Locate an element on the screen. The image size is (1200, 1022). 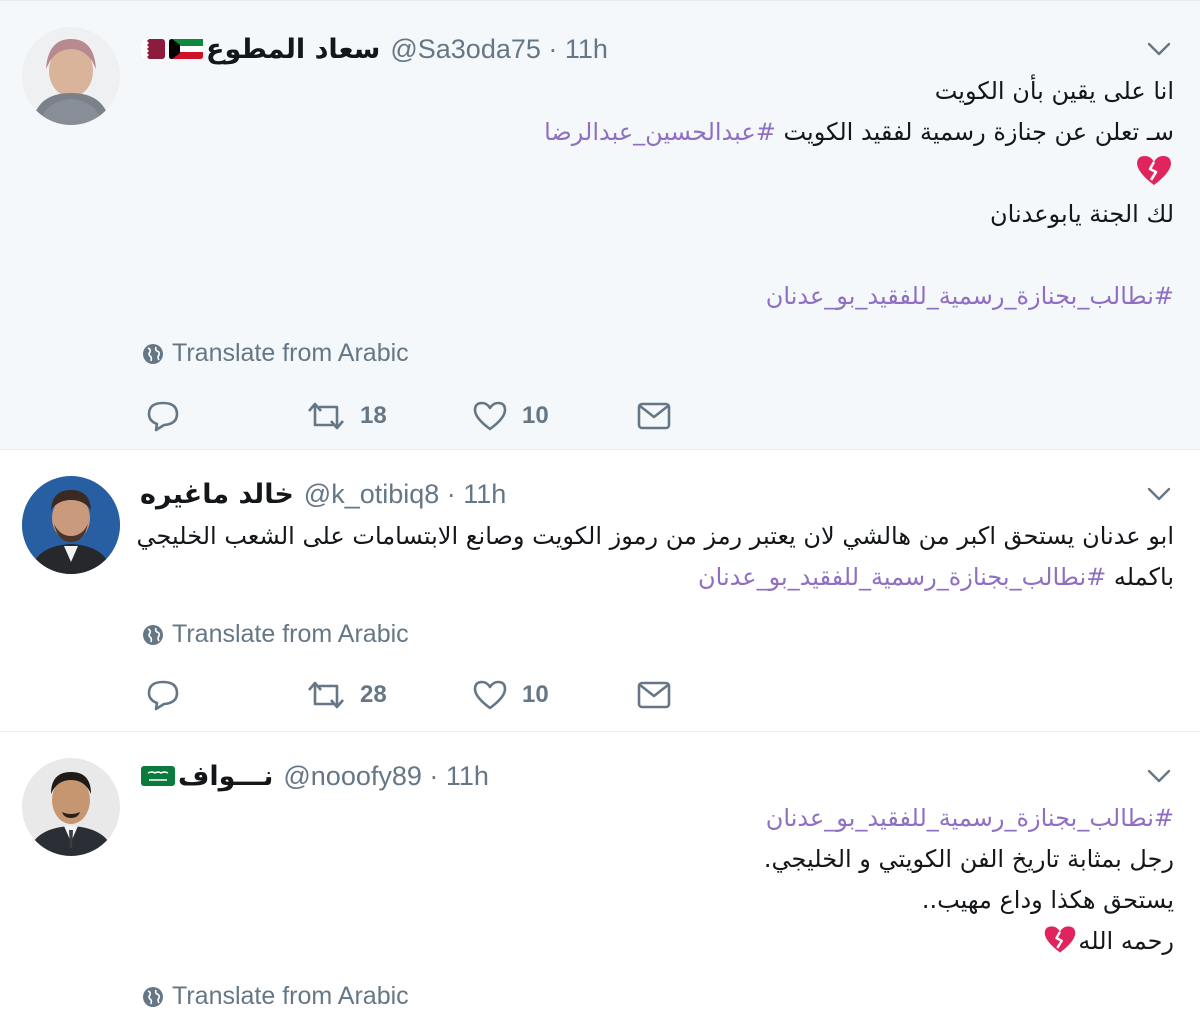
display-name: سعاد المطوع is located at coordinates (293, 49).